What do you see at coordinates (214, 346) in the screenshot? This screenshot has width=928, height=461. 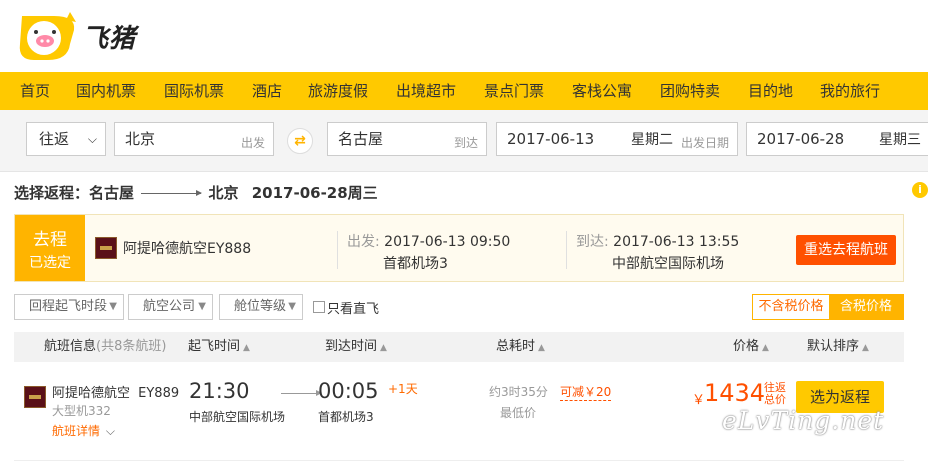 I see `col-depart-label: 起飞时间` at bounding box center [214, 346].